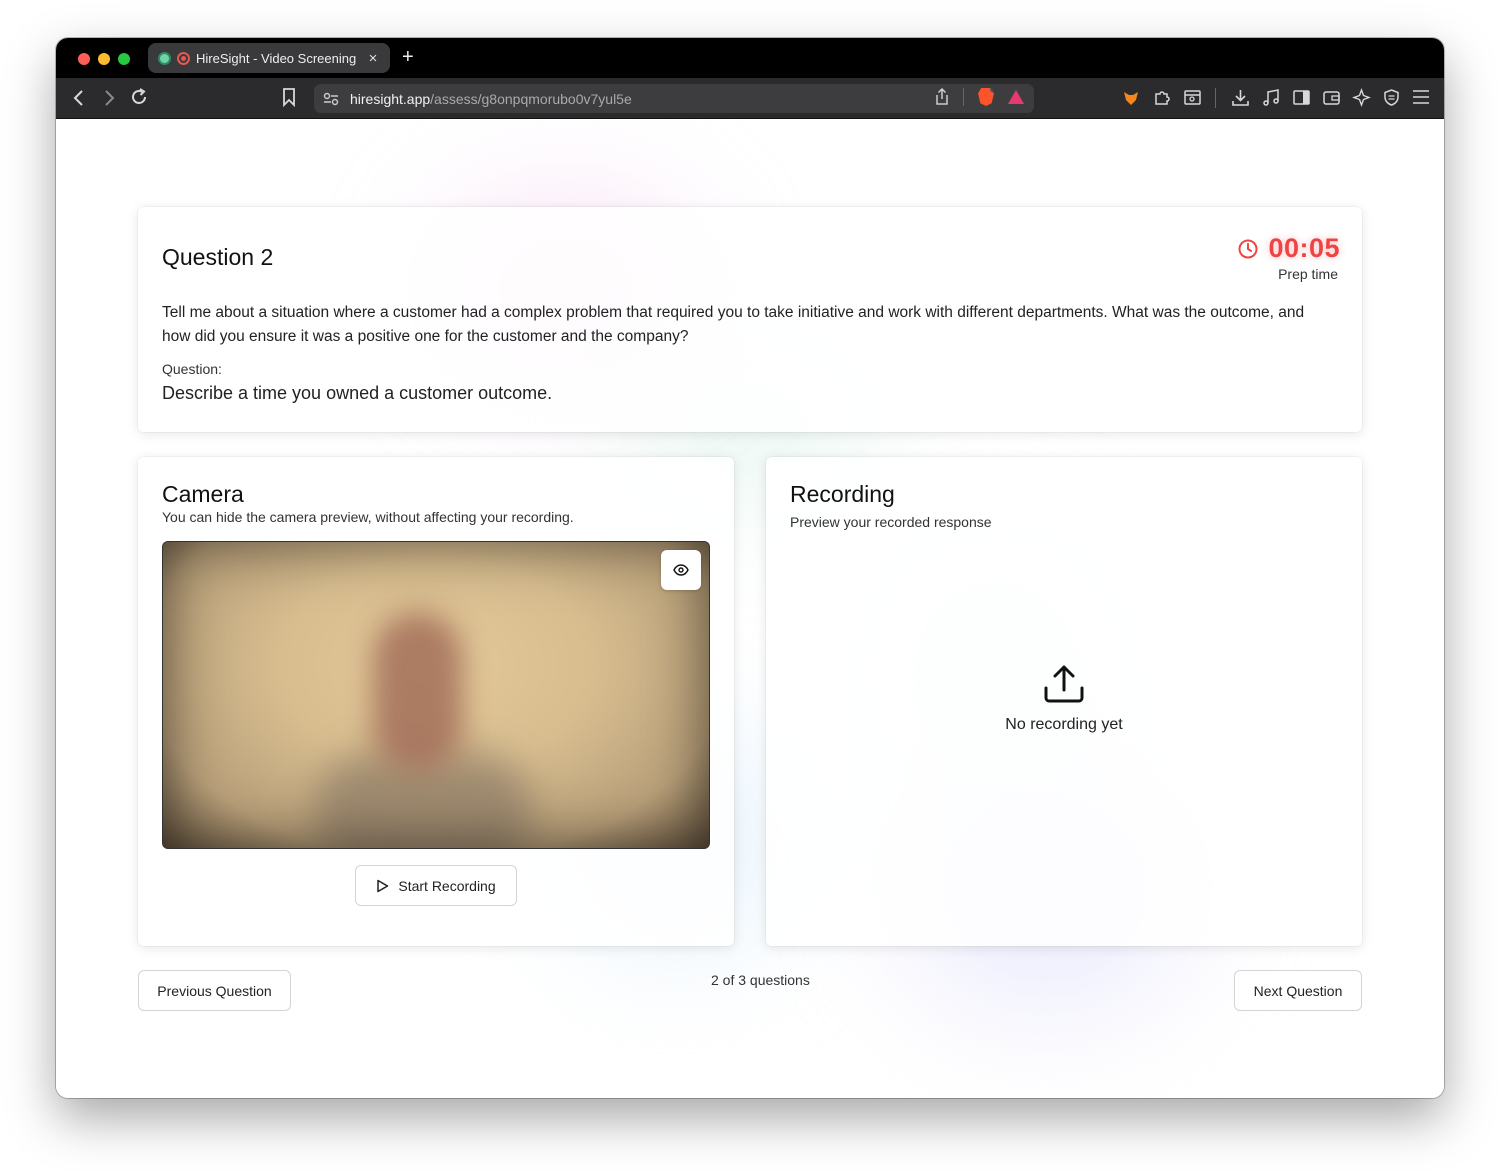  Describe the element at coordinates (373, 58) in the screenshot. I see `tab-close-icon: ×` at that location.